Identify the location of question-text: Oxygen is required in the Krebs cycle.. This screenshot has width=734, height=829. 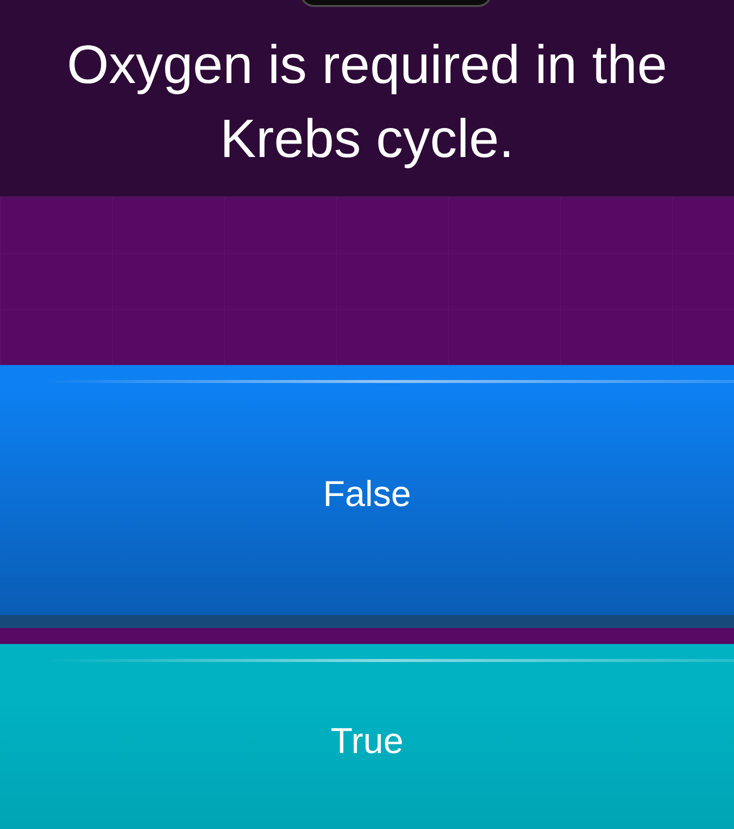
(367, 102).